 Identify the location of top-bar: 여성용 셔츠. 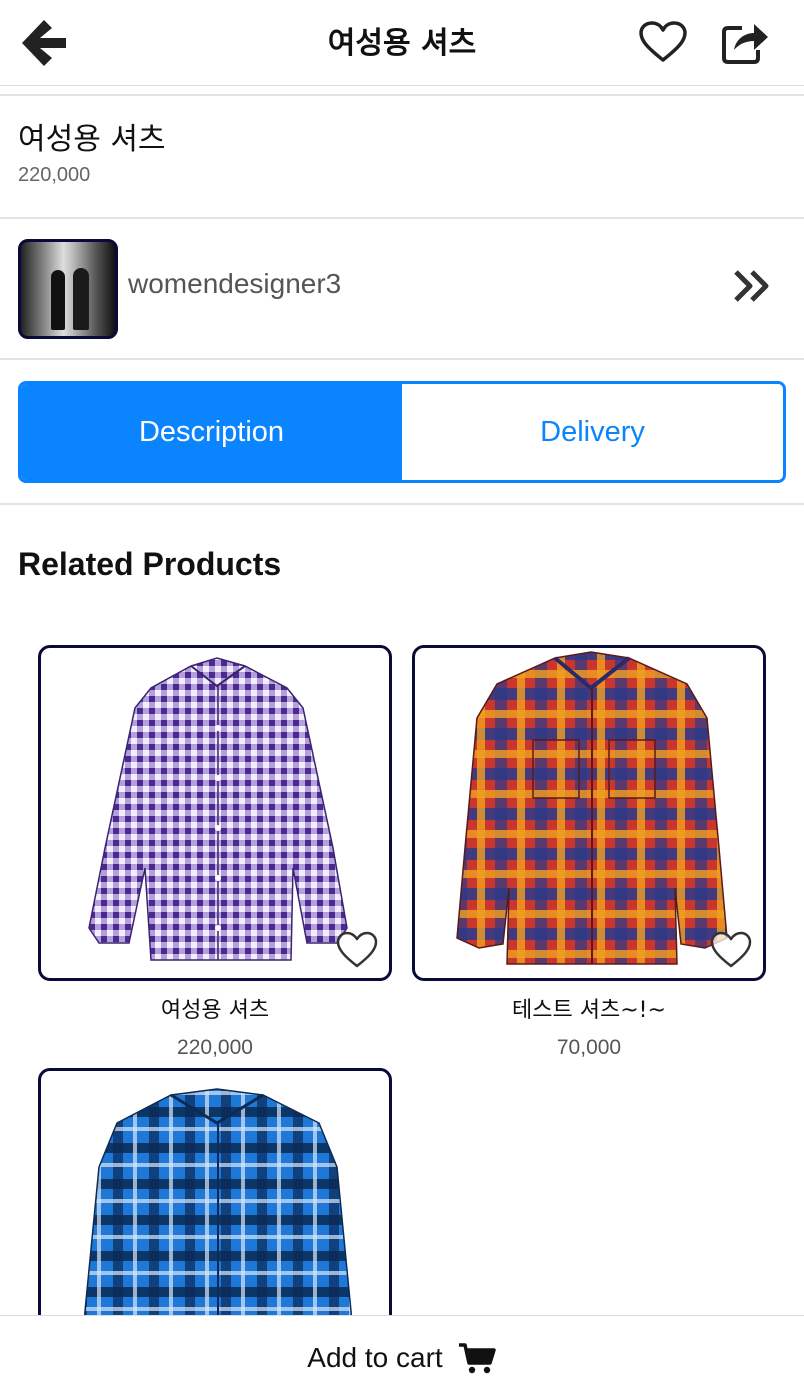
(402, 43).